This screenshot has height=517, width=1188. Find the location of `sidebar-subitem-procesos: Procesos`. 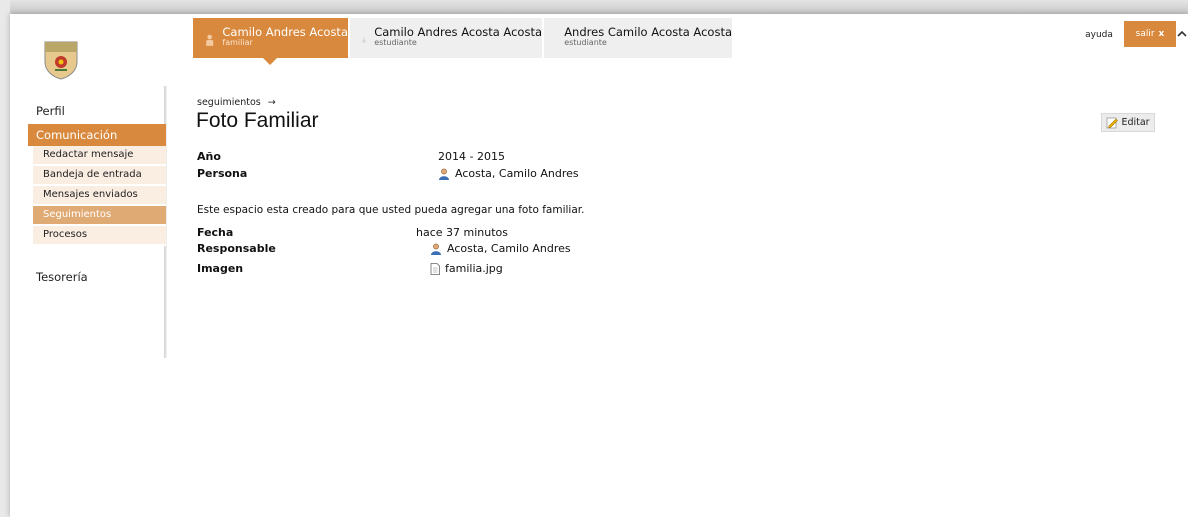

sidebar-subitem-procesos: Procesos is located at coordinates (99, 236).